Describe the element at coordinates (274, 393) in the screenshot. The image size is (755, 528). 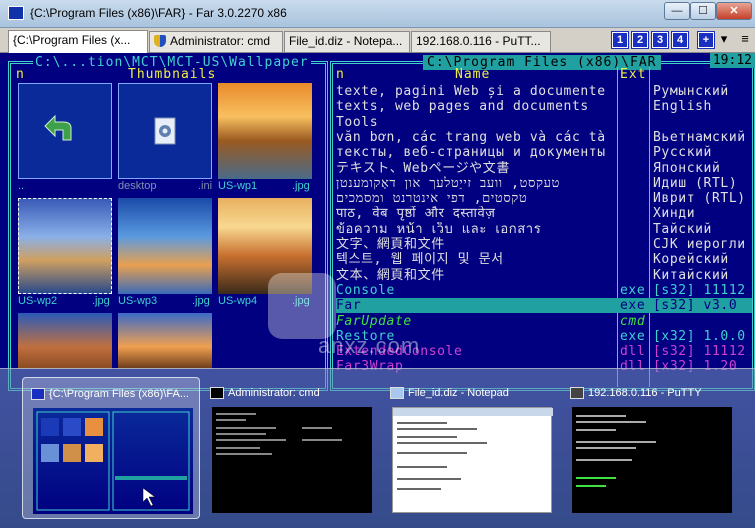
I see `preview-title: Administrator: cmd` at that location.